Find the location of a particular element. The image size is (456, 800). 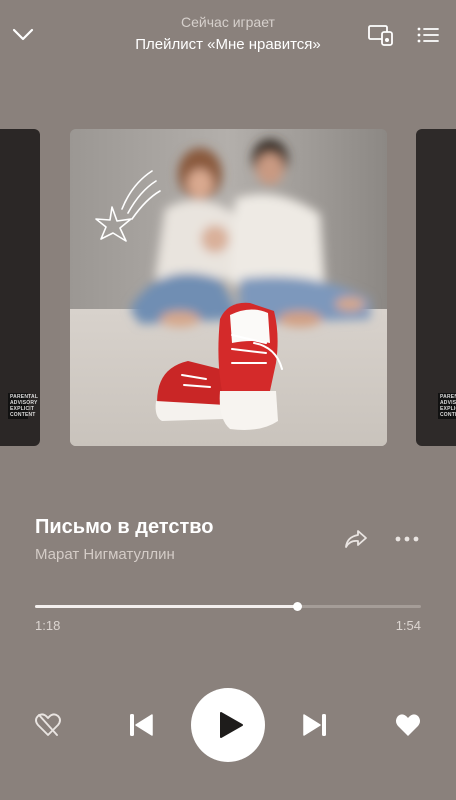

heart-filled-icon is located at coordinates (408, 725).